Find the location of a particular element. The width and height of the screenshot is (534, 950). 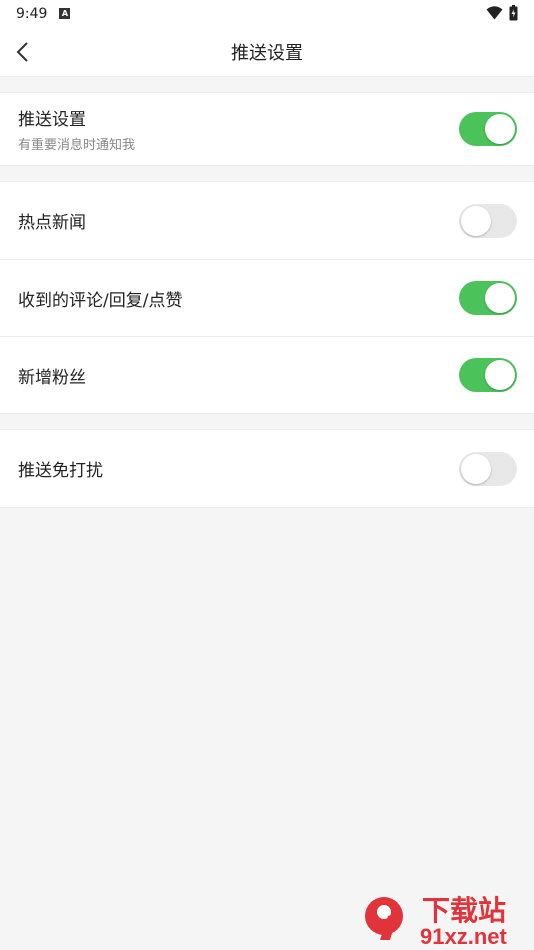

new-fans-toggle is located at coordinates (488, 375).